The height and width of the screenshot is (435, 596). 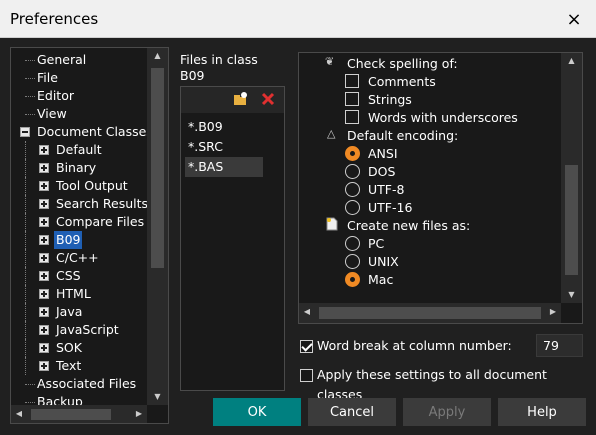 What do you see at coordinates (73, 293) in the screenshot?
I see `tree-item-label: HTML` at bounding box center [73, 293].